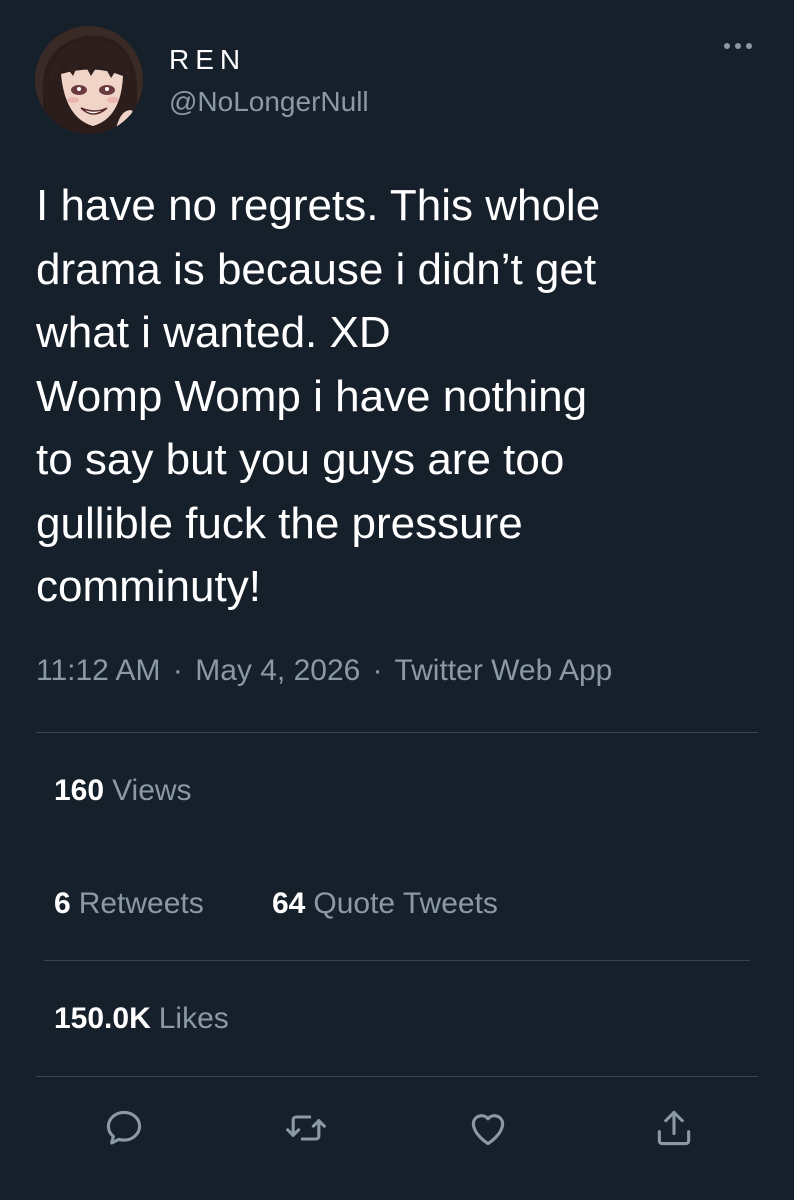 Image resolution: width=794 pixels, height=1200 pixels. I want to click on reply-icon, so click(124, 1127).